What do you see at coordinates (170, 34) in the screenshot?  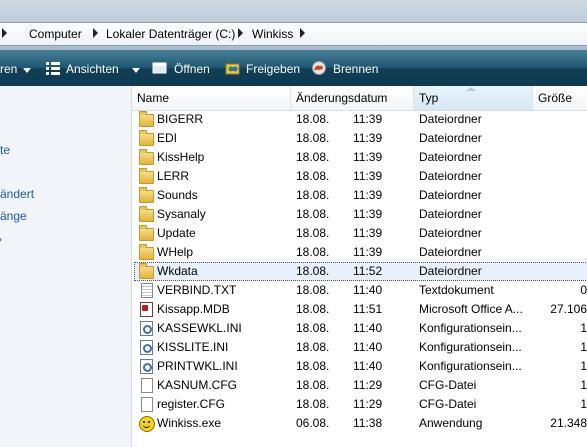 I see `breadcrumb-drive-c: Lokaler Datenträger (C:)` at bounding box center [170, 34].